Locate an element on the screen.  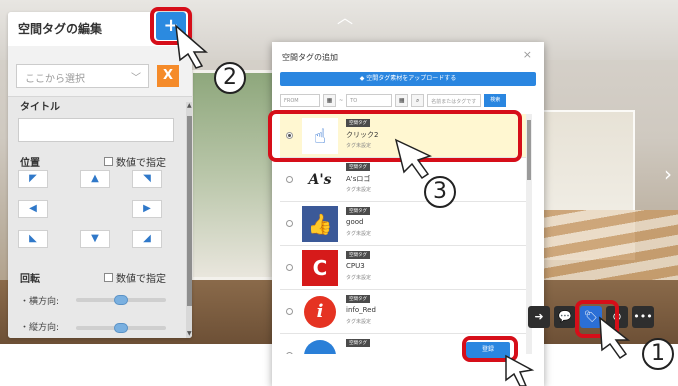
to-date-input: TO is located at coordinates (369, 100).